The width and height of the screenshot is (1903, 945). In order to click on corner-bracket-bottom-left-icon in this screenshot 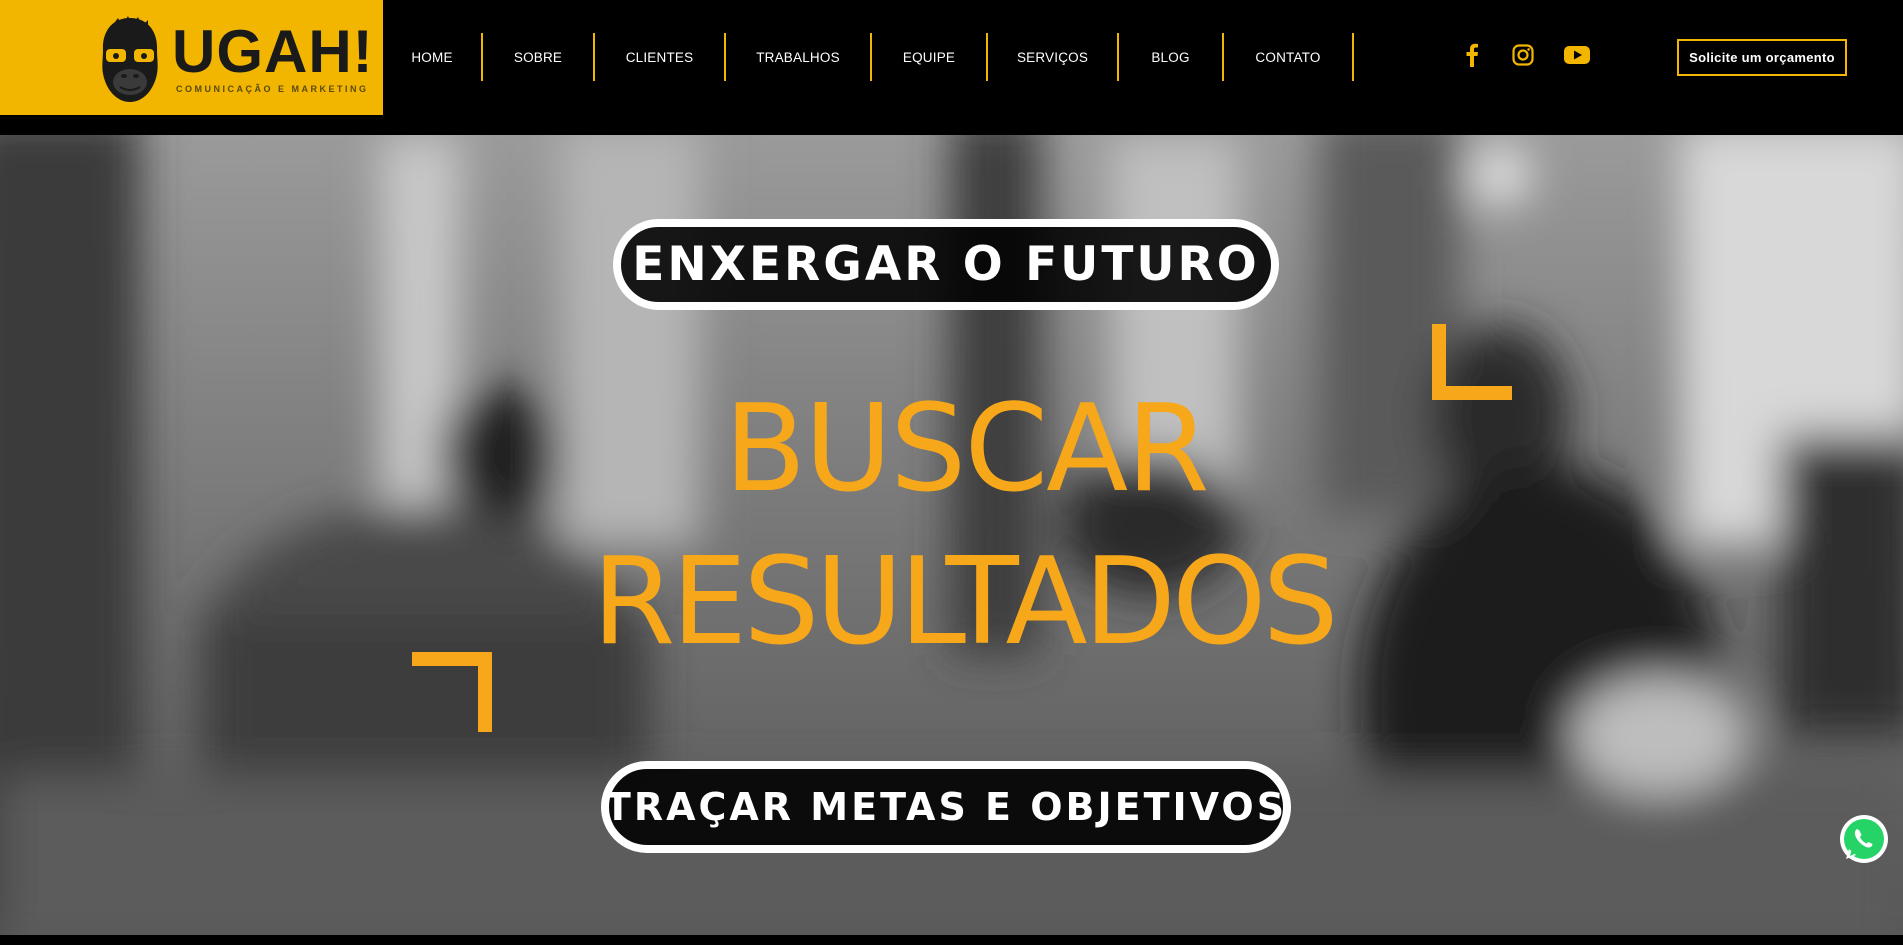, I will do `click(452, 692)`.